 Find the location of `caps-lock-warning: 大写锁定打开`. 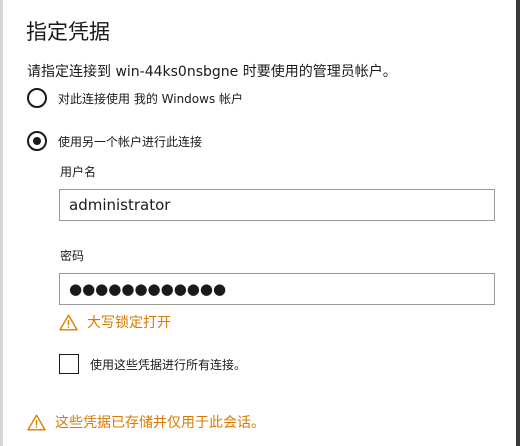

caps-lock-warning: 大写锁定打开 is located at coordinates (115, 322).